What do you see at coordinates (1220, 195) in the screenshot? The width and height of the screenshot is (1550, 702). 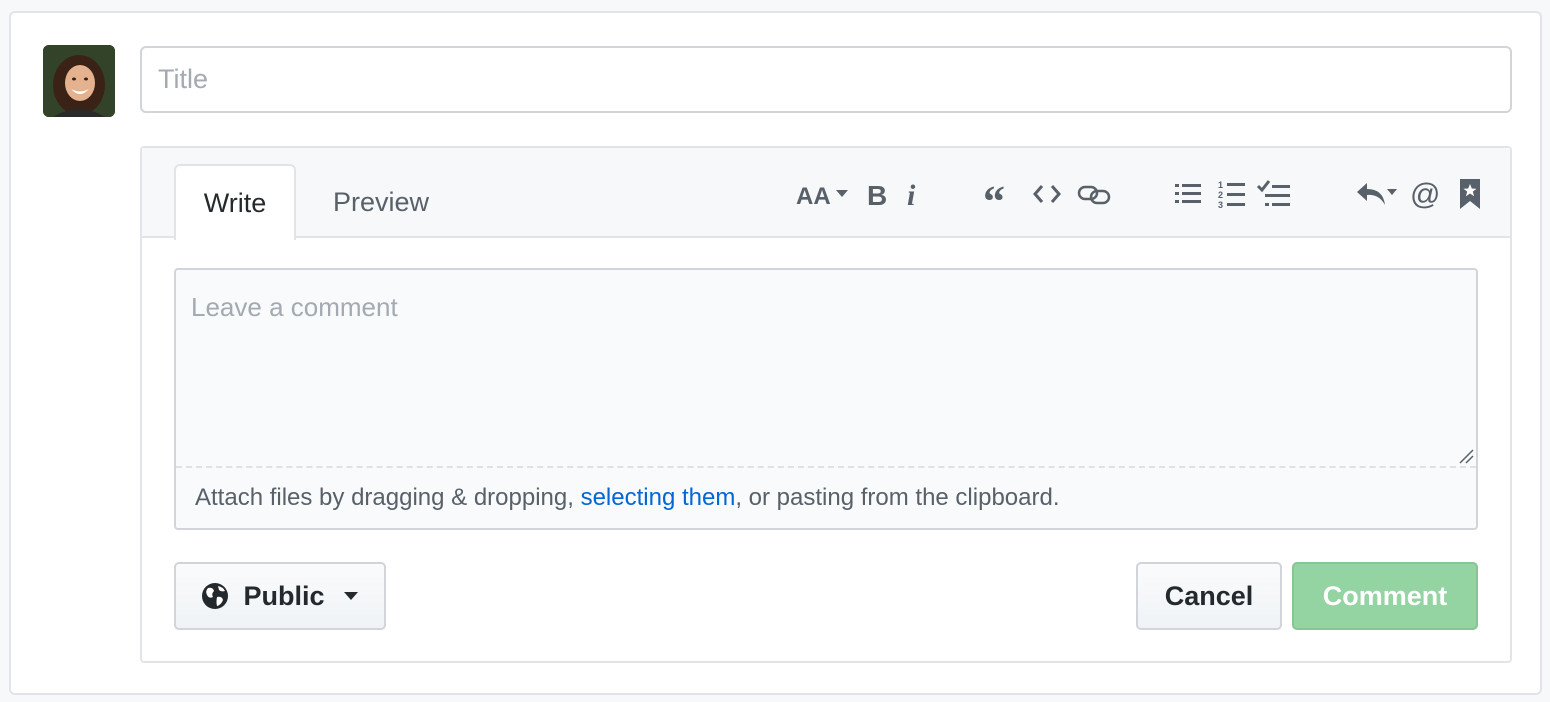 I see `svg-text: 2` at bounding box center [1220, 195].